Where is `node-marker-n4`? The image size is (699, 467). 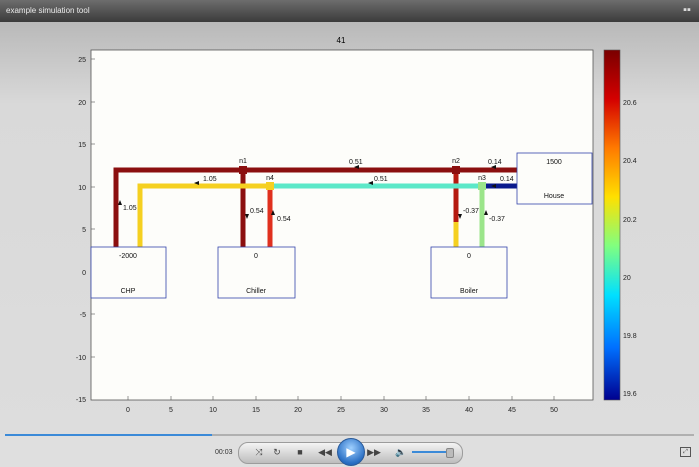
node-marker-n4 is located at coordinates (270, 186).